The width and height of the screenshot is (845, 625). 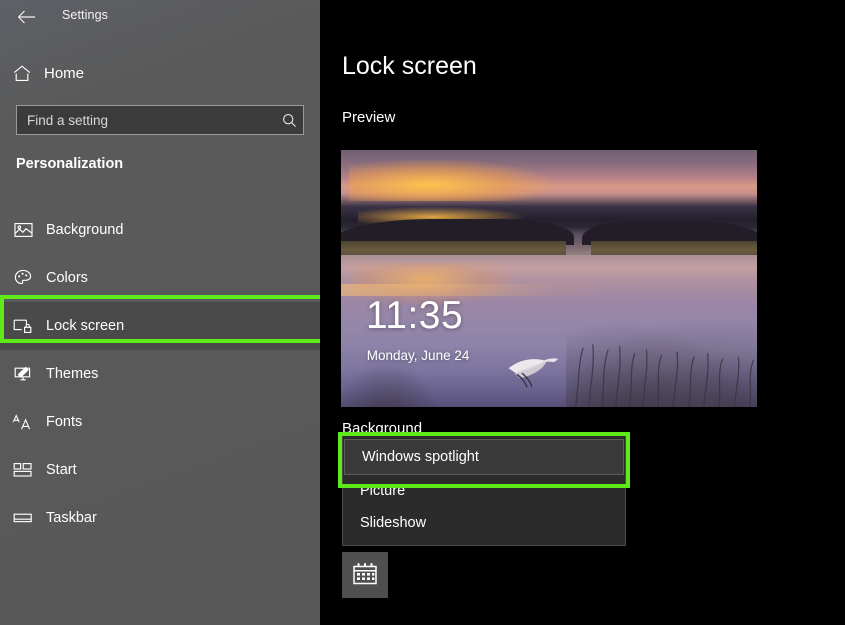 What do you see at coordinates (23, 422) in the screenshot?
I see `fonts-aa-icon` at bounding box center [23, 422].